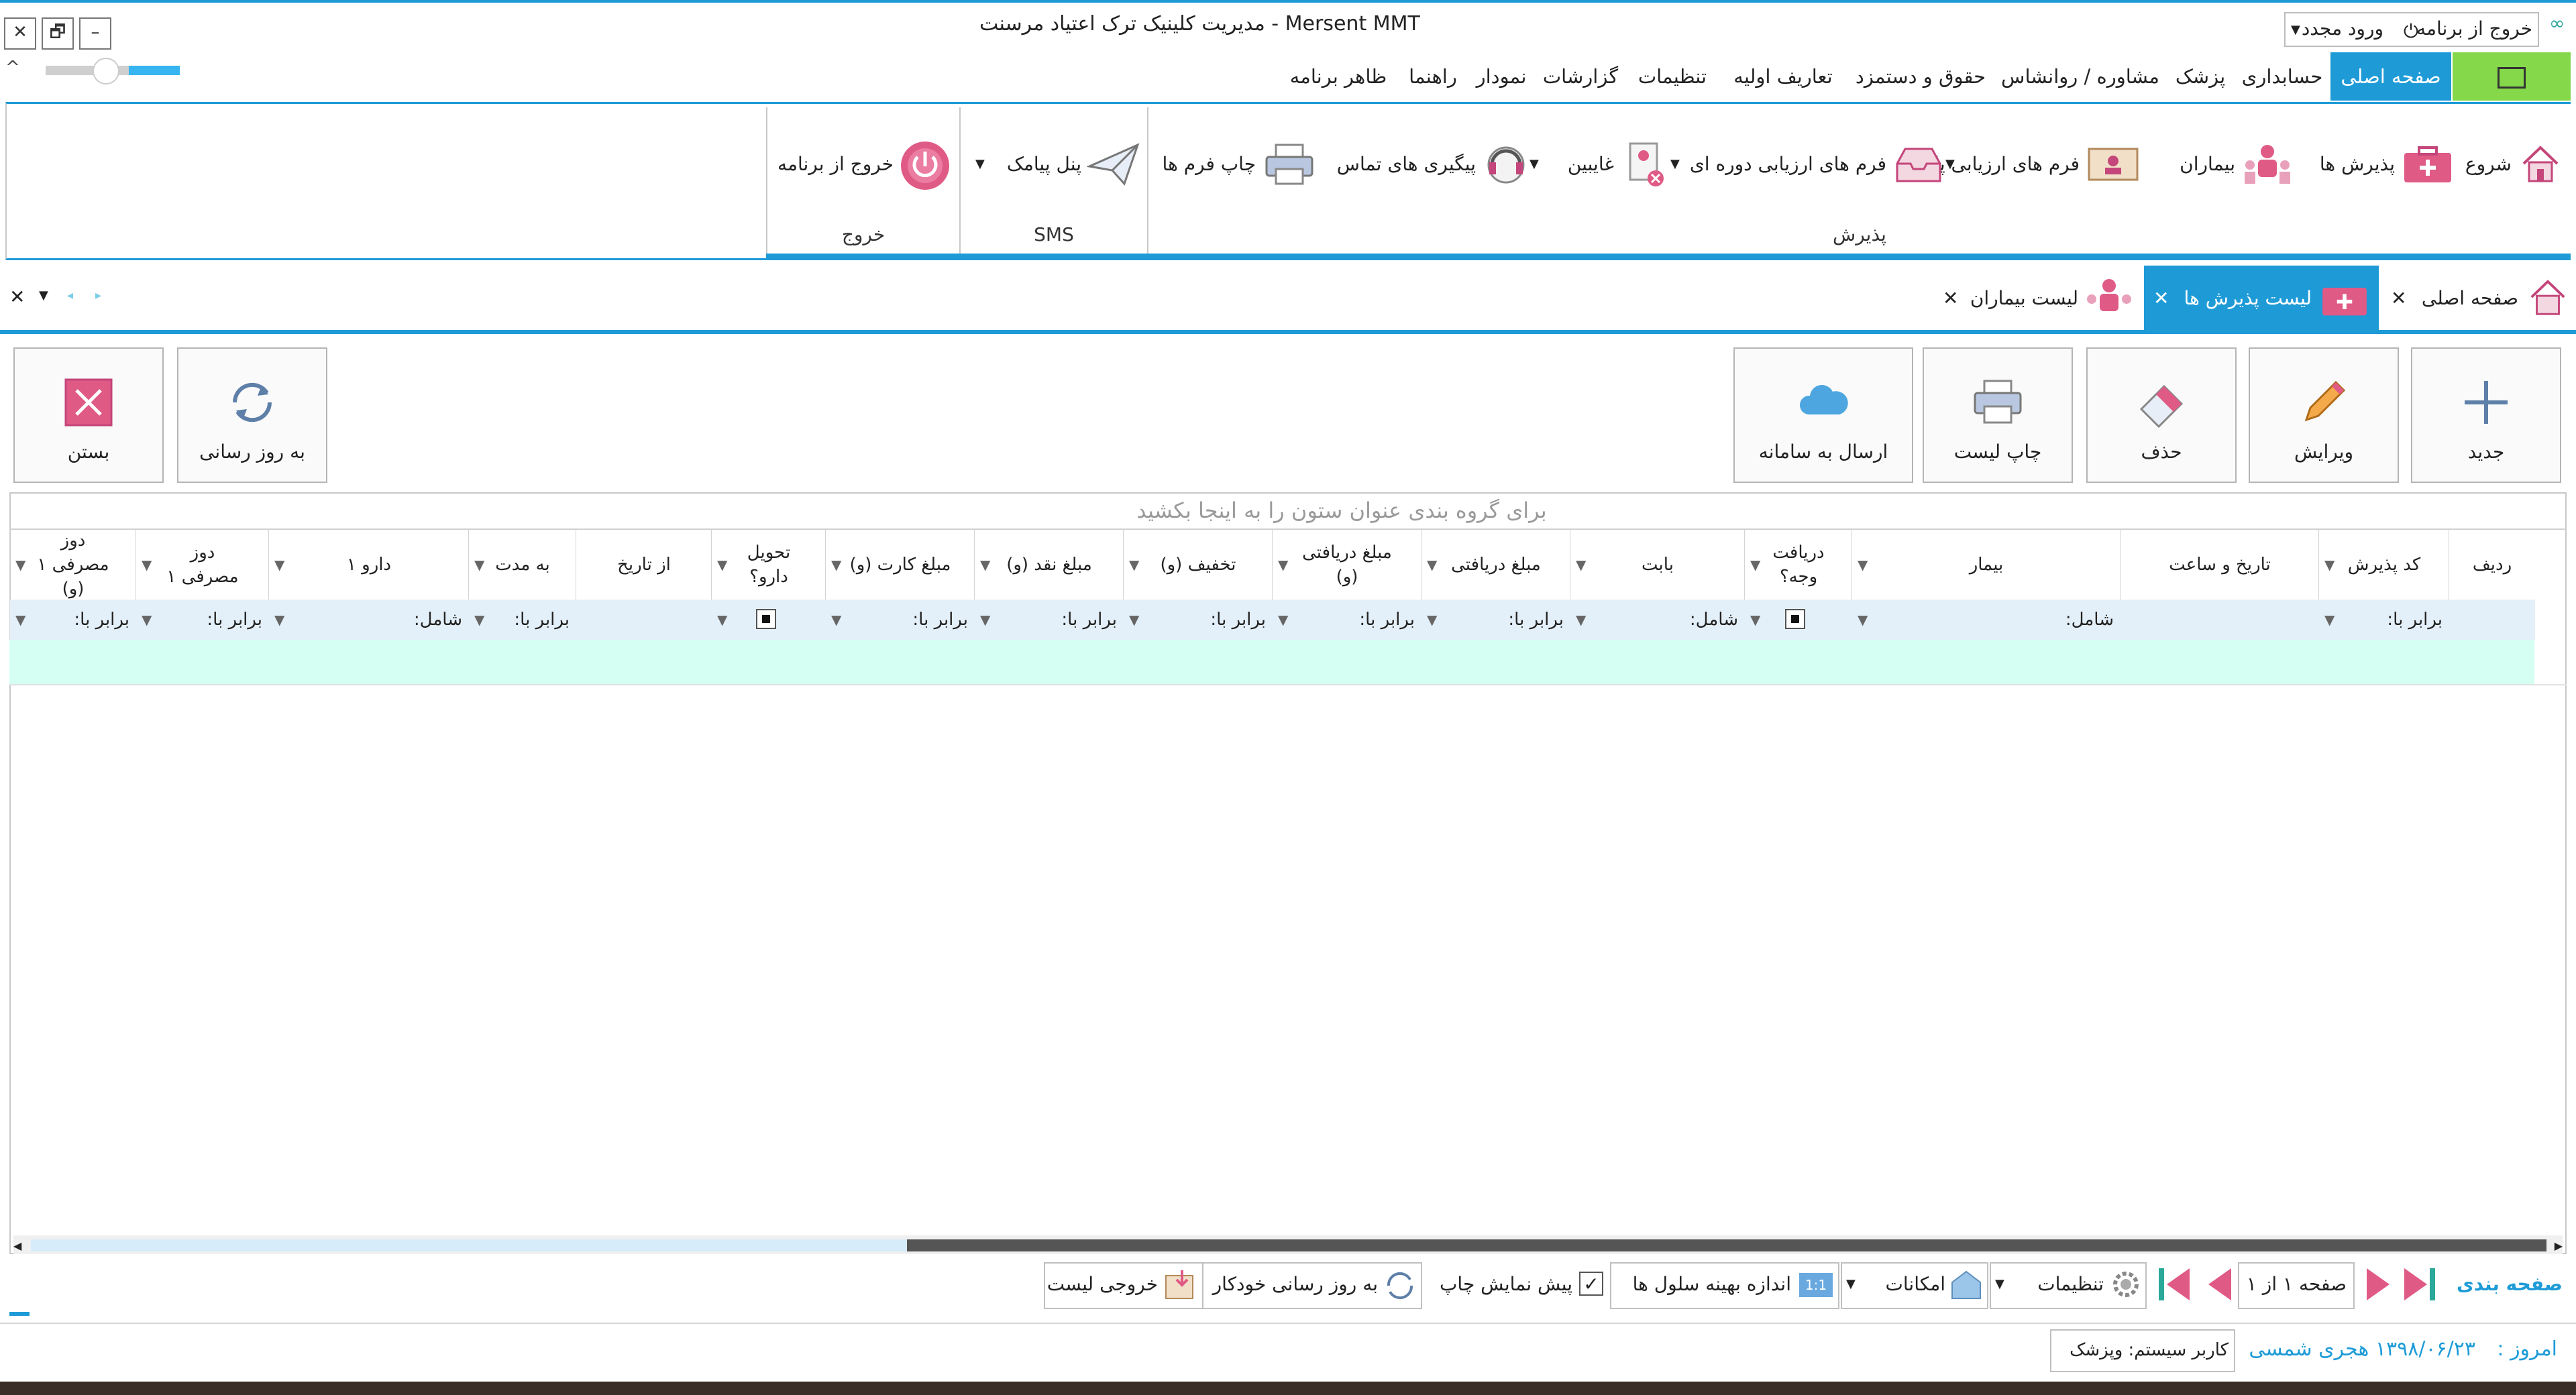  What do you see at coordinates (1598, 164) in the screenshot?
I see `ribbon-absent-button: غایبین ▼` at bounding box center [1598, 164].